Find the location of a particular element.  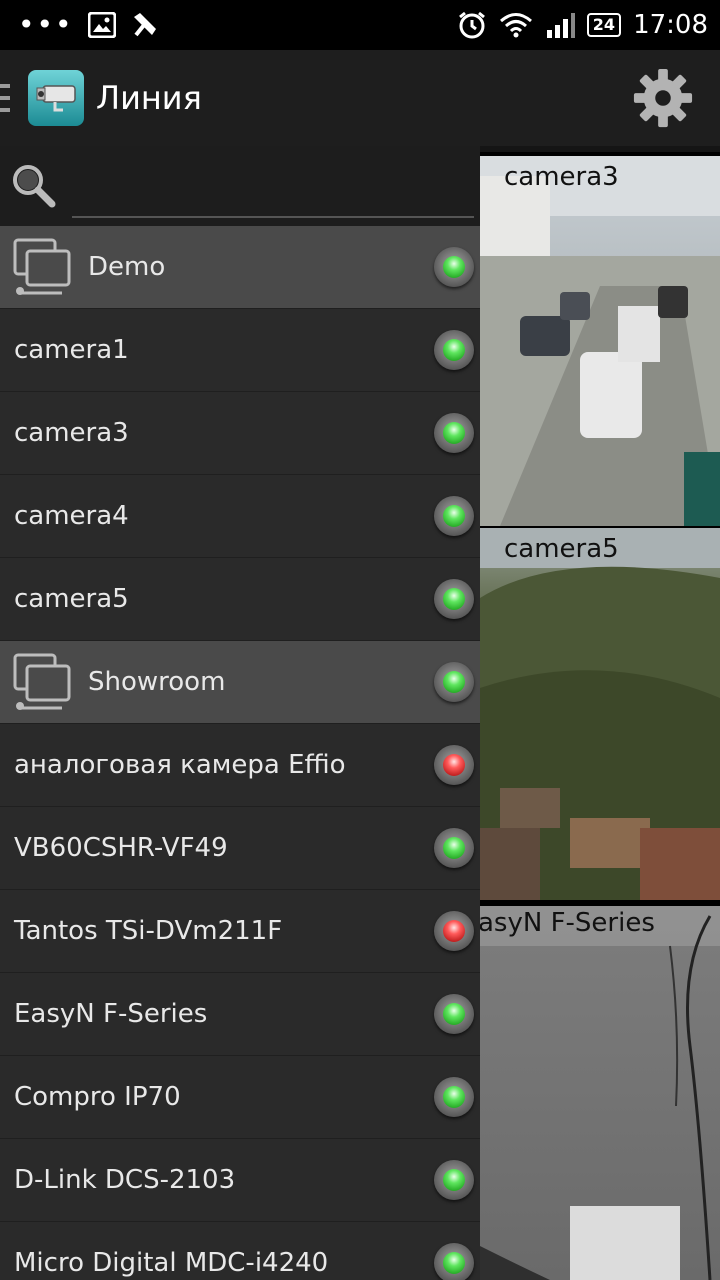

camera-row: EasyN F-Series is located at coordinates (240, 1014).